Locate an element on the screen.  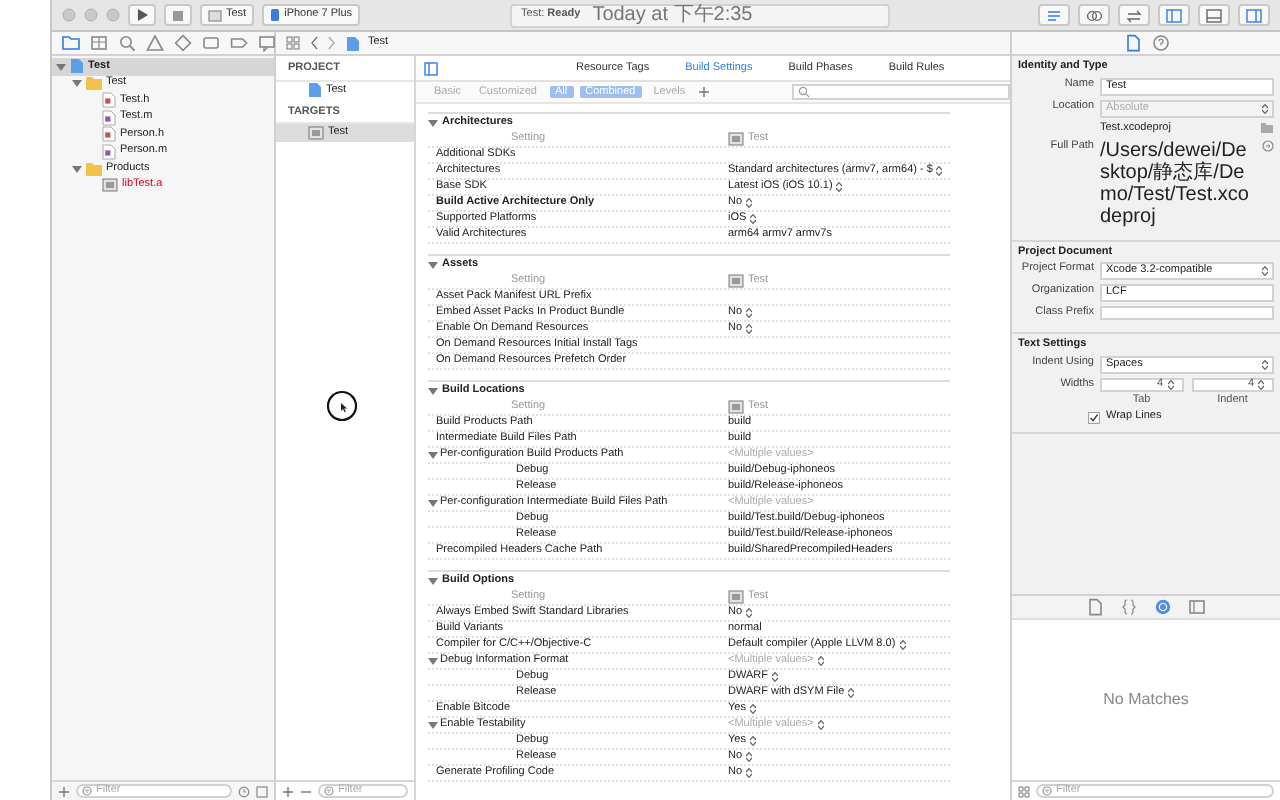
speech-bubble-icon is located at coordinates (267, 43).